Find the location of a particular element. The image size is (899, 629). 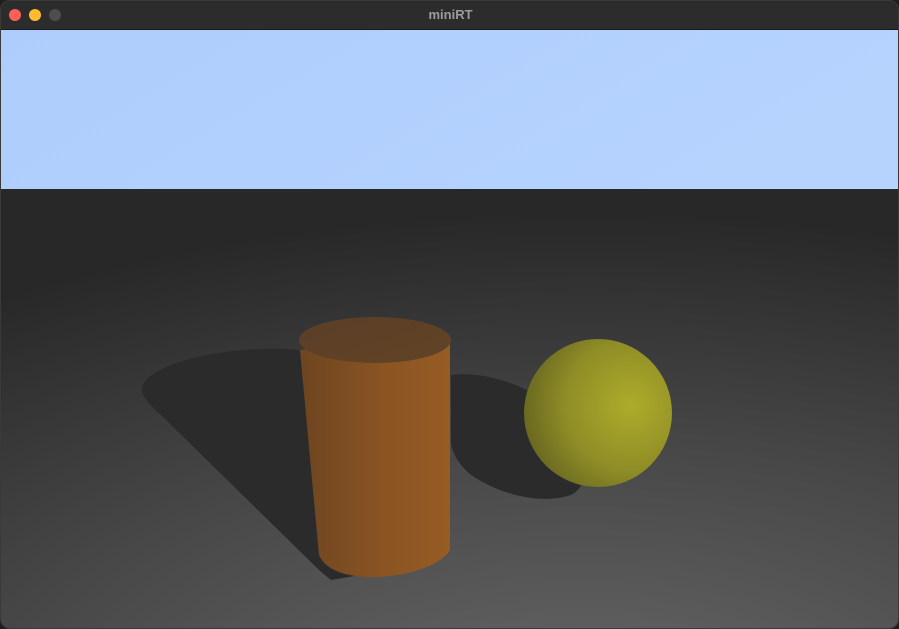

title-bar: miniRT is located at coordinates (449, 15).